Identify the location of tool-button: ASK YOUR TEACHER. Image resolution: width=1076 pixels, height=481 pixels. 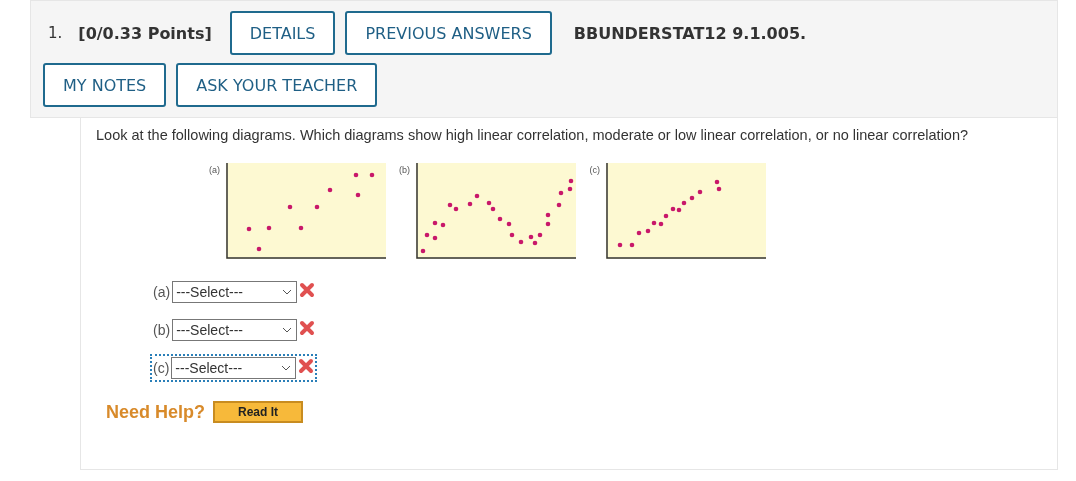
(277, 85).